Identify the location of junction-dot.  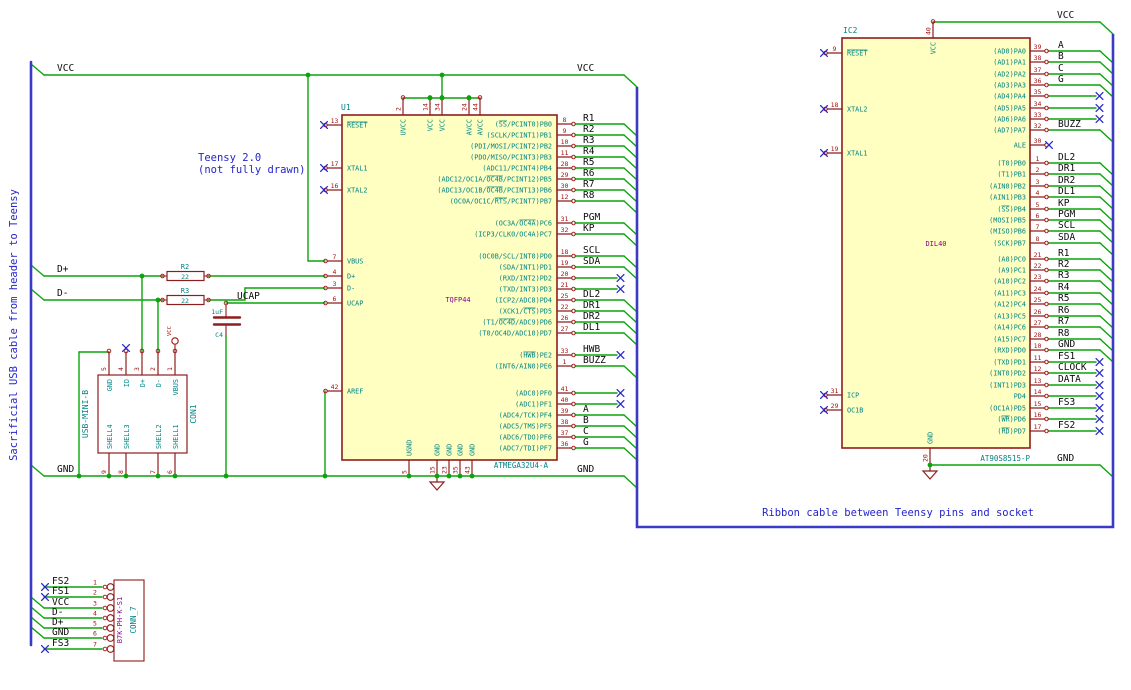
(442, 98).